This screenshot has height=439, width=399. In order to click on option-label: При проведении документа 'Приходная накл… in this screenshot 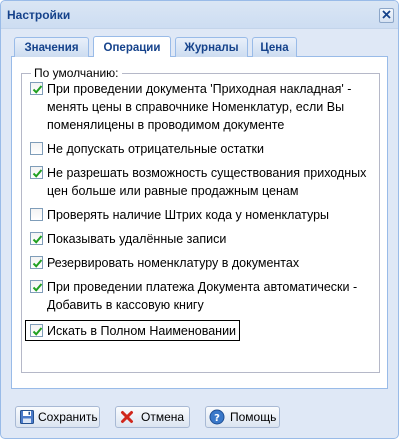, I will do `click(199, 107)`.